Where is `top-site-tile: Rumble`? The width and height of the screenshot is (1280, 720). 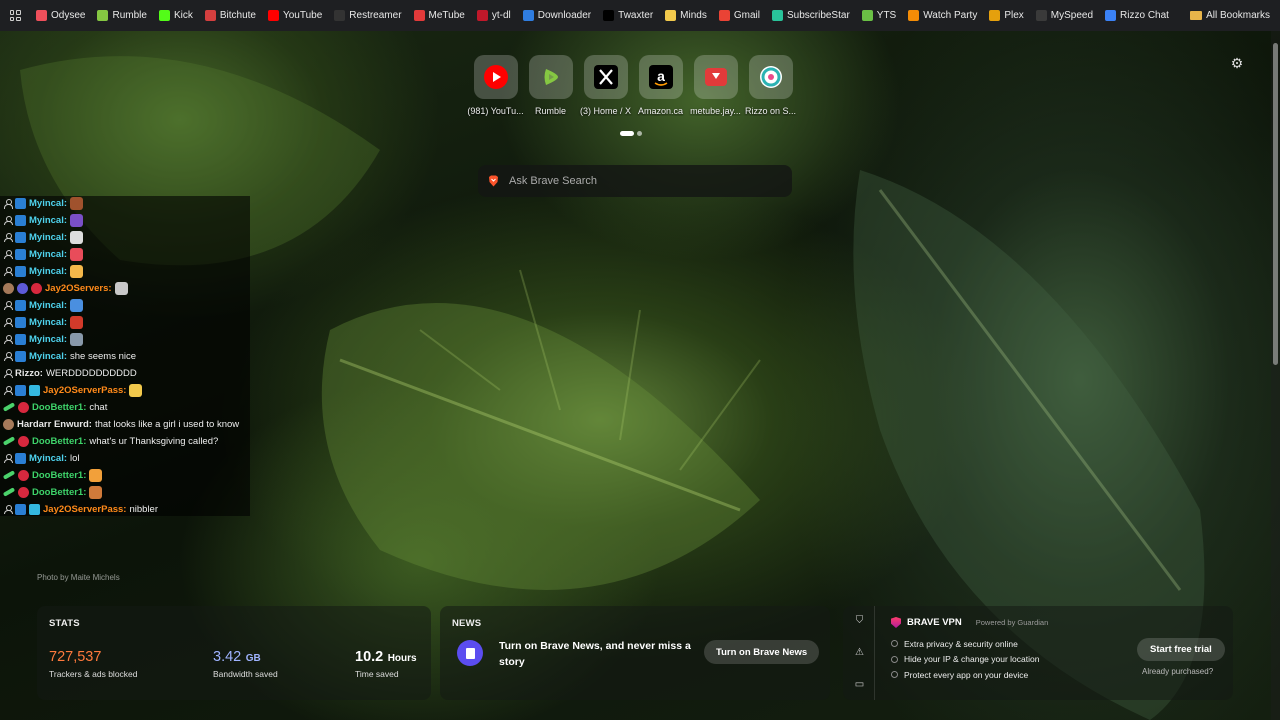
top-site-tile: Rumble is located at coordinates (550, 85).